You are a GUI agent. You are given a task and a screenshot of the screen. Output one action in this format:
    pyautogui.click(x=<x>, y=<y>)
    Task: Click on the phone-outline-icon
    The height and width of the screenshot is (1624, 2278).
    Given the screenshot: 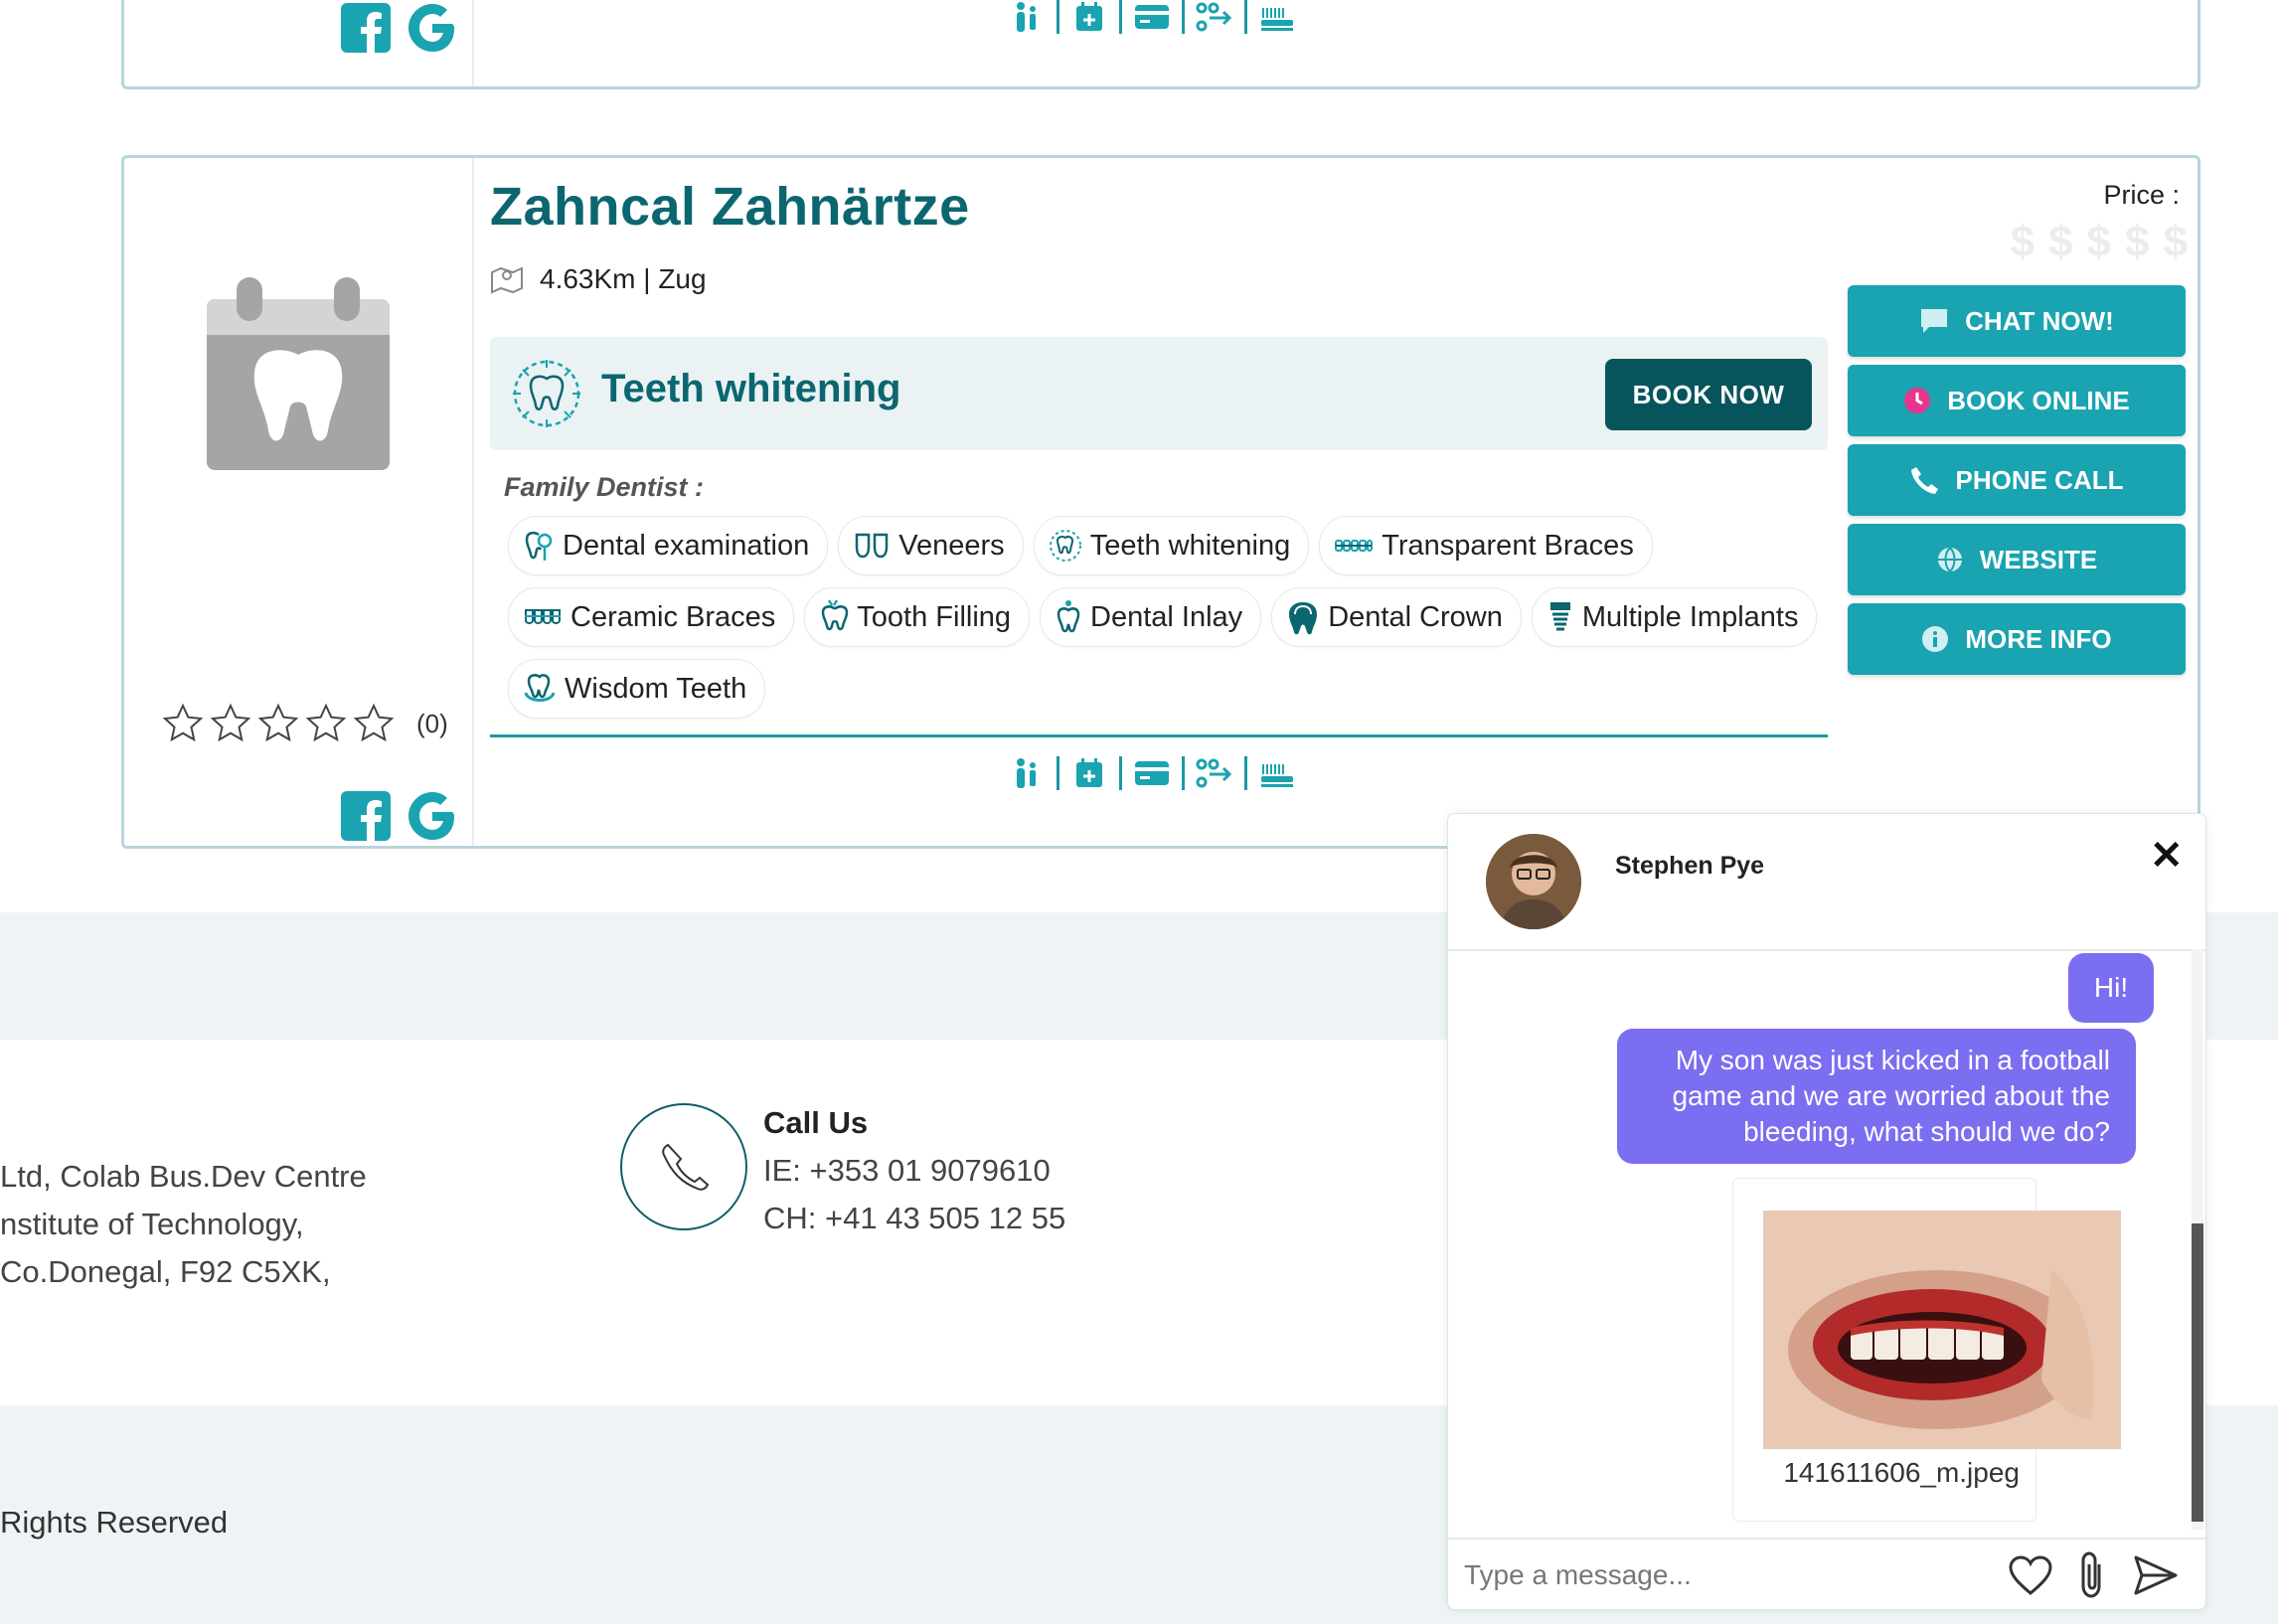 What is the action you would take?
    pyautogui.click(x=686, y=1167)
    